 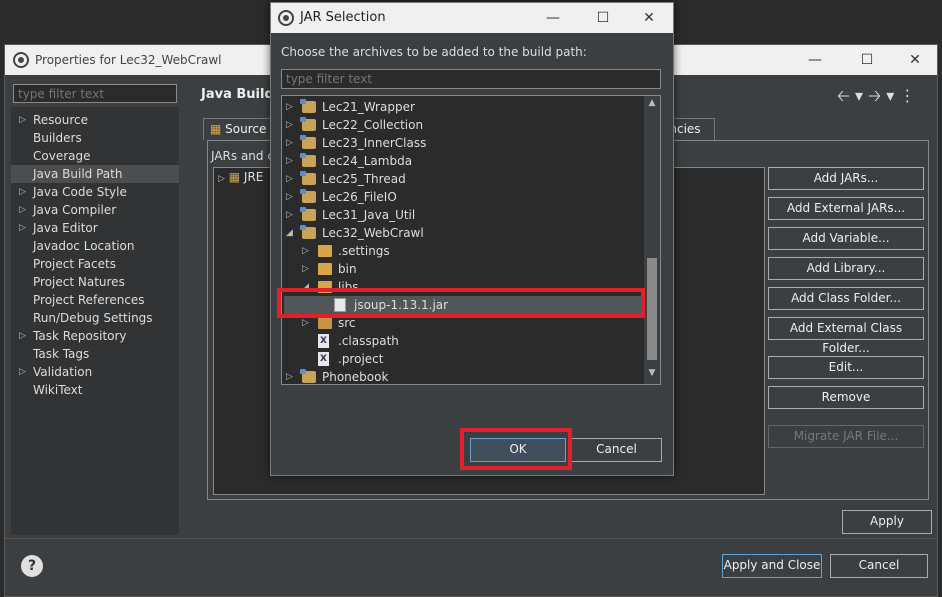 What do you see at coordinates (95, 264) in the screenshot?
I see `nav-item: Project Facets` at bounding box center [95, 264].